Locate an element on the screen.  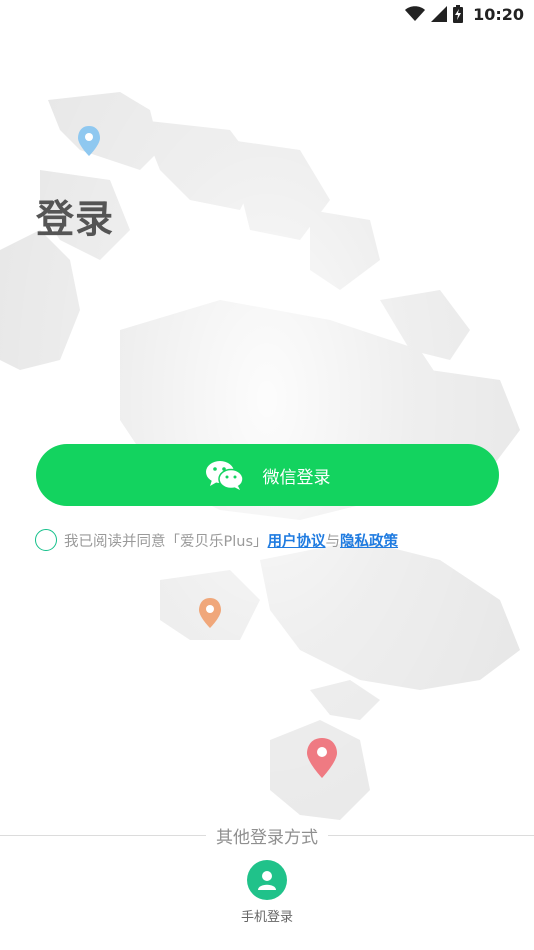
cellular-signal-icon is located at coordinates (439, 14).